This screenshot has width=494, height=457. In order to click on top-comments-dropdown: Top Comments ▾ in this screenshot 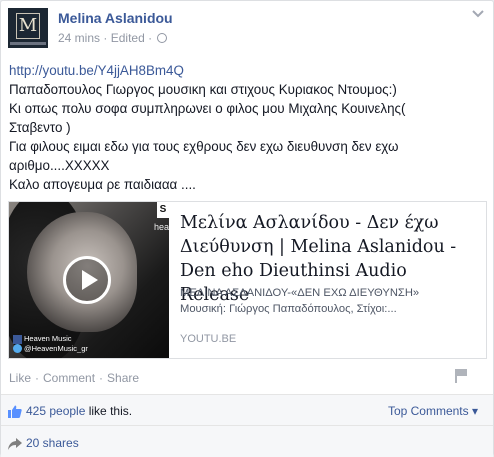, I will do `click(433, 411)`.